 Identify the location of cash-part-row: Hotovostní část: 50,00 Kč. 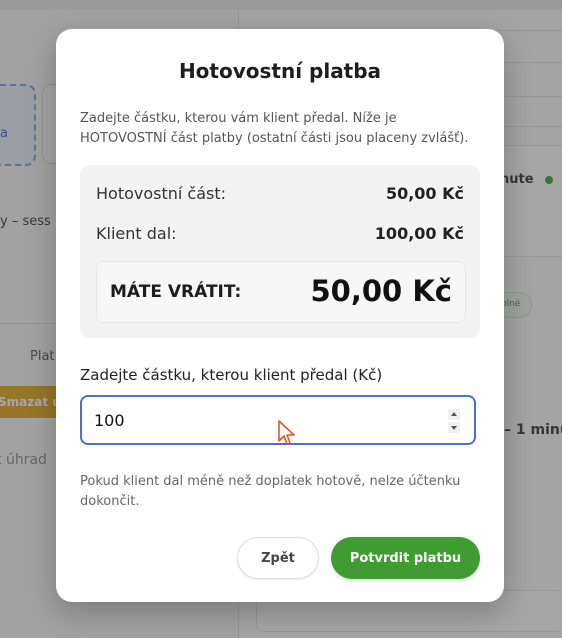
(280, 195).